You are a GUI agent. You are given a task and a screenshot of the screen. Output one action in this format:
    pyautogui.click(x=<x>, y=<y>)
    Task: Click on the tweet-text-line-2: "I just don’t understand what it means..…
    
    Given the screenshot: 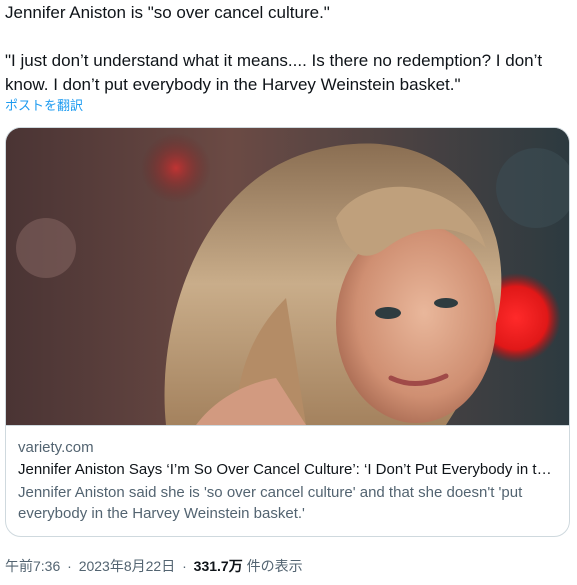 What is the action you would take?
    pyautogui.click(x=276, y=72)
    